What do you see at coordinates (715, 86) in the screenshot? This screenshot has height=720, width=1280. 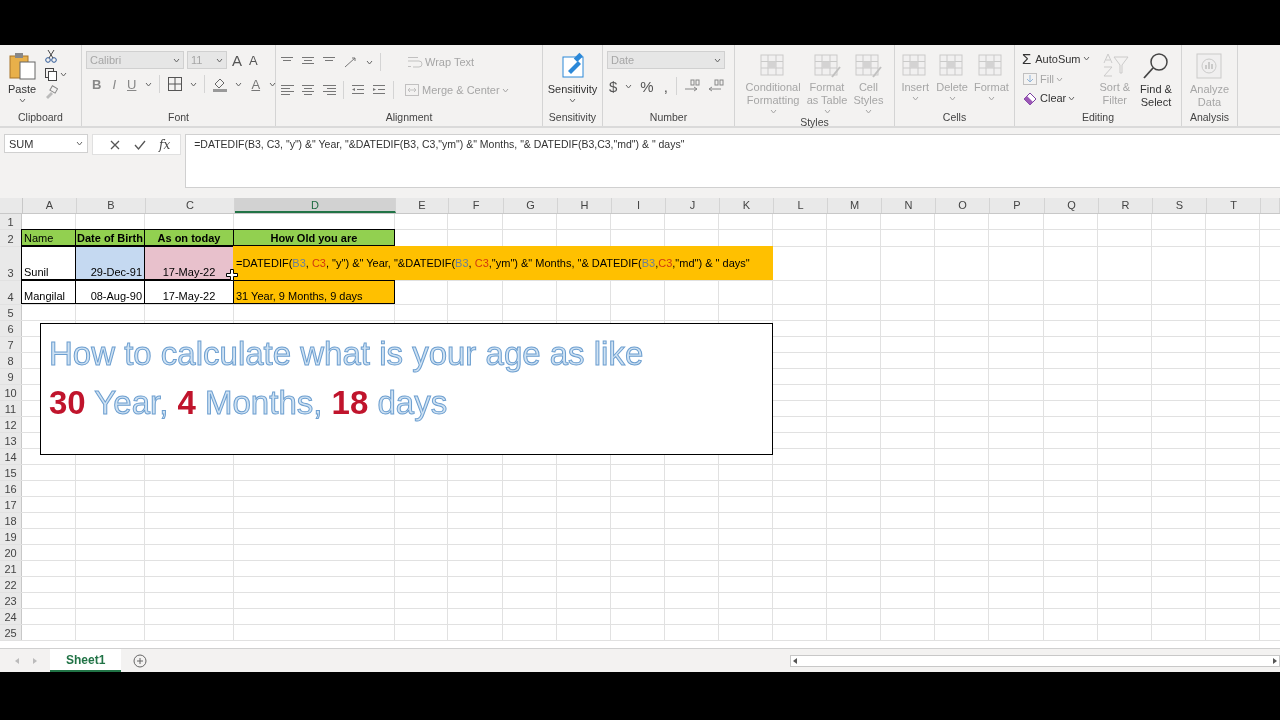 I see `decrease-decimal-icon` at bounding box center [715, 86].